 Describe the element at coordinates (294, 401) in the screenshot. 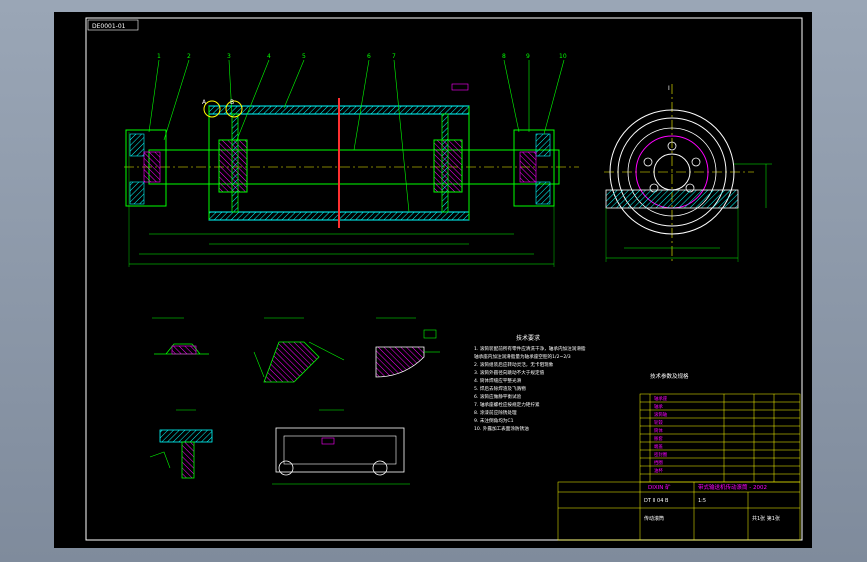

I see `detail-views` at that location.